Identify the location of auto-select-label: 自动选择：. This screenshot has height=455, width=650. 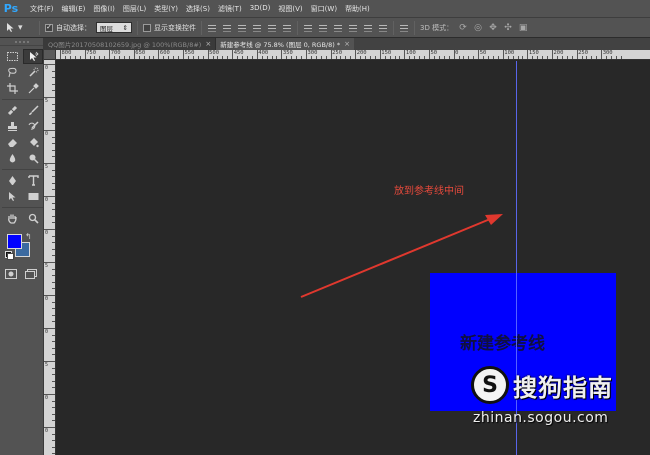
(73, 27).